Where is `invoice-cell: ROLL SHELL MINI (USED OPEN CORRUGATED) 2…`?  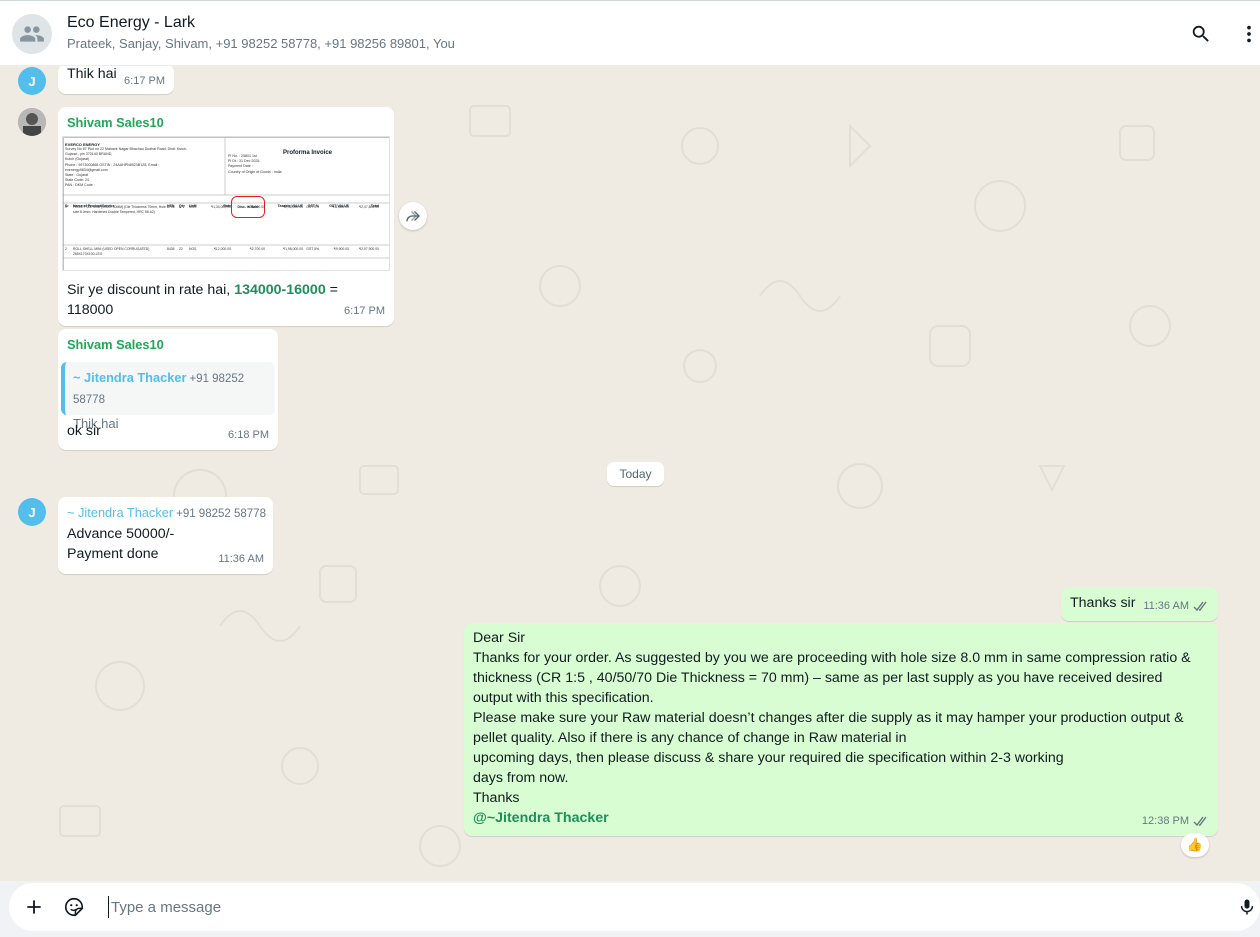
invoice-cell: ROLL SHELL MINI (USED OPEN CORRUGATED) 2… is located at coordinates (111, 251).